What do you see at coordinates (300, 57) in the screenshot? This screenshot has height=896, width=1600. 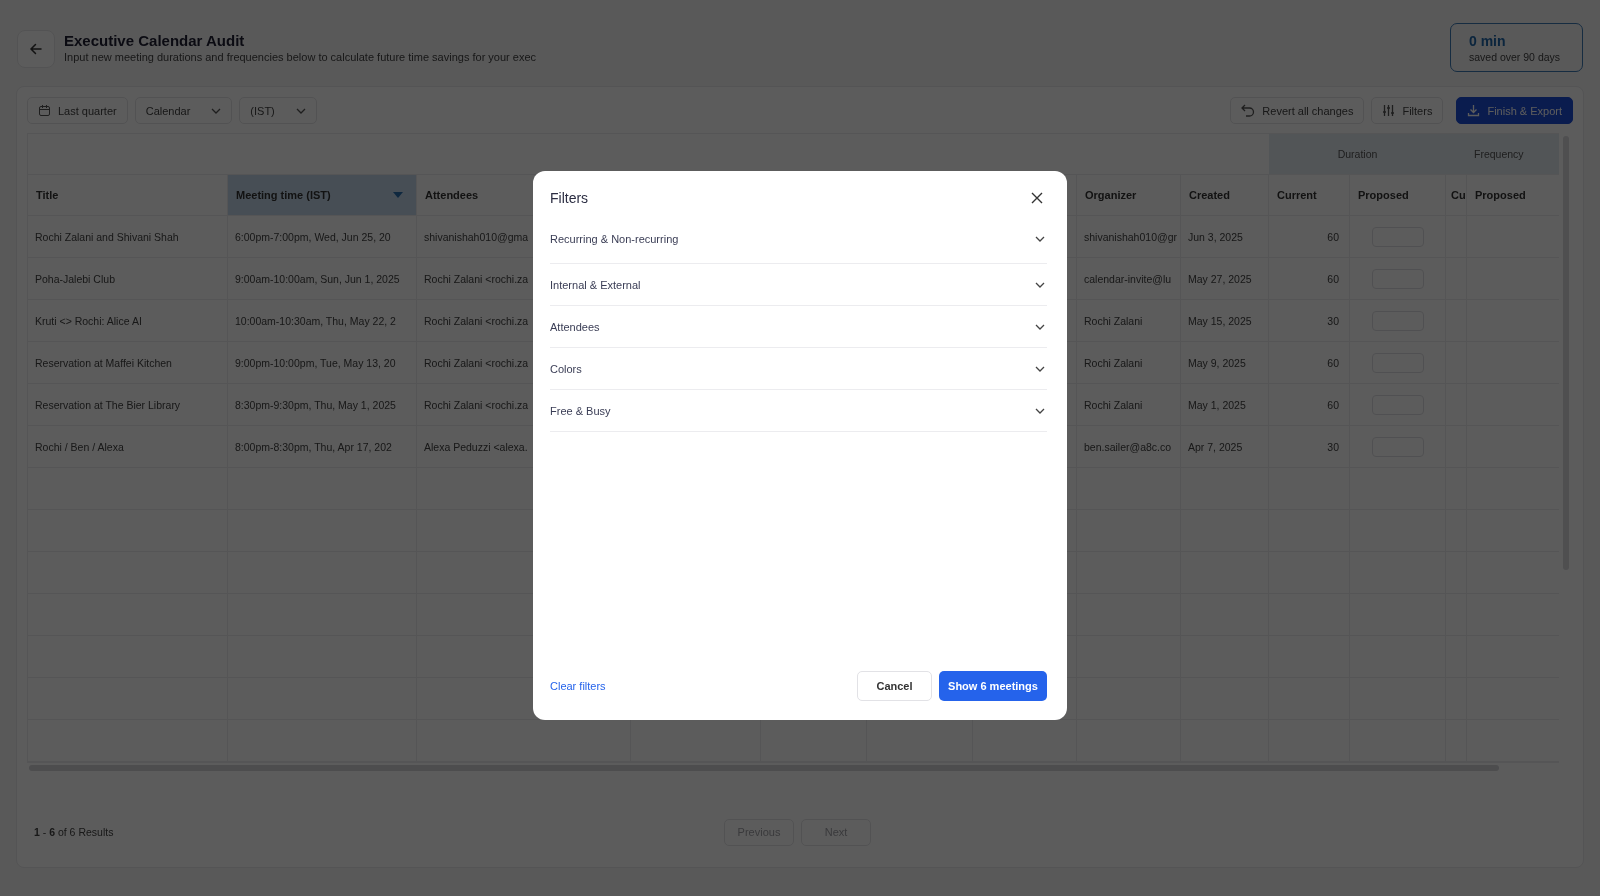 I see `page-subtitle: Input new meeting durations and frequencies below to calculate future time savings for your exec` at bounding box center [300, 57].